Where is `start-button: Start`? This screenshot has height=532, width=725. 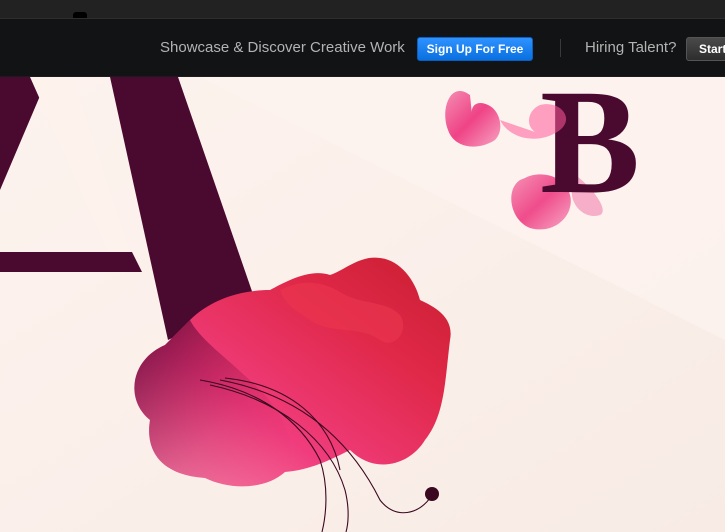 start-button: Start is located at coordinates (705, 49).